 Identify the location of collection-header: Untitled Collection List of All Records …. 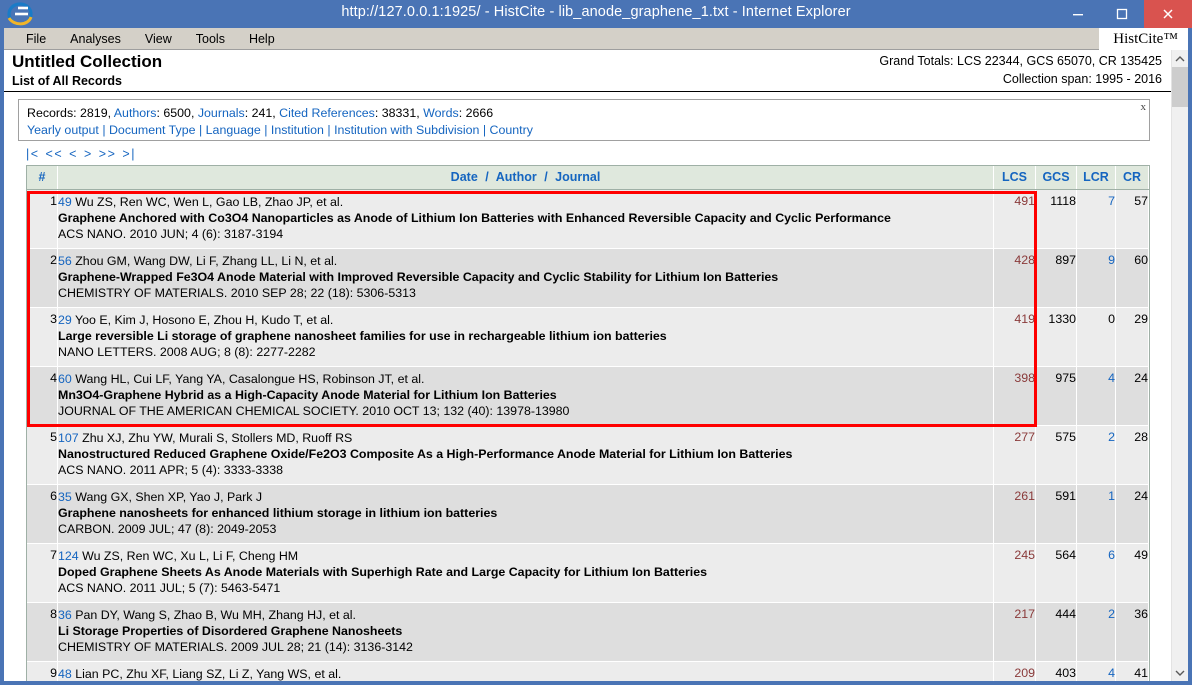
(588, 71).